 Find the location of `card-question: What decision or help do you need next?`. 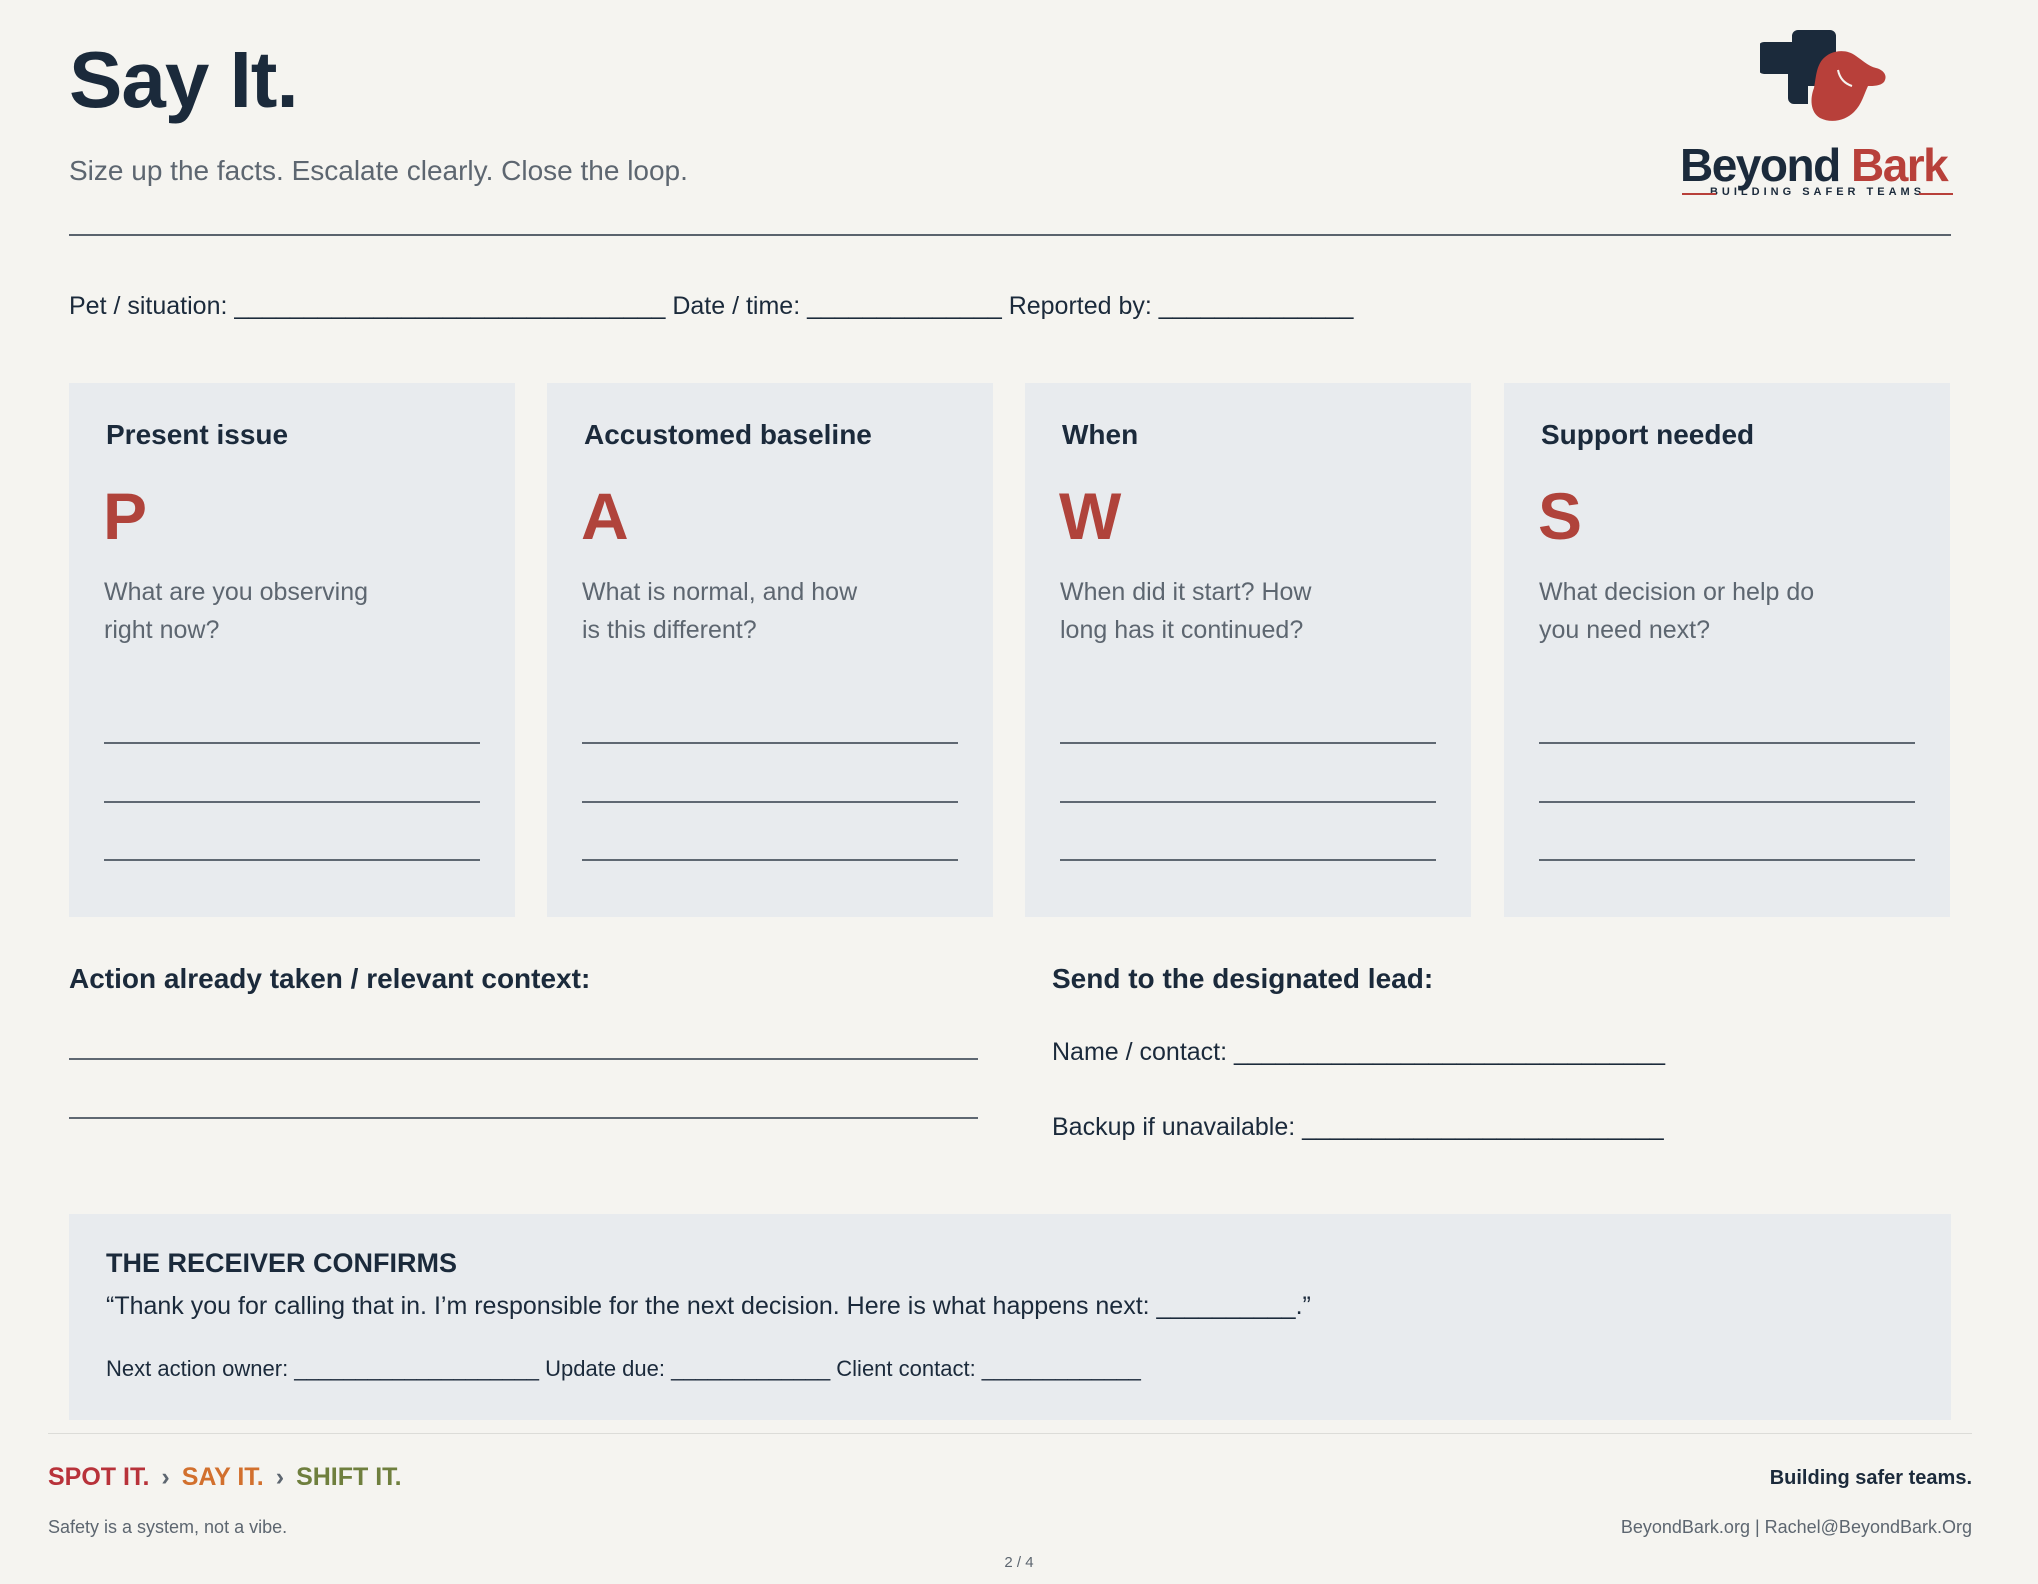

card-question: What decision or help do you need next? is located at coordinates (1677, 611).